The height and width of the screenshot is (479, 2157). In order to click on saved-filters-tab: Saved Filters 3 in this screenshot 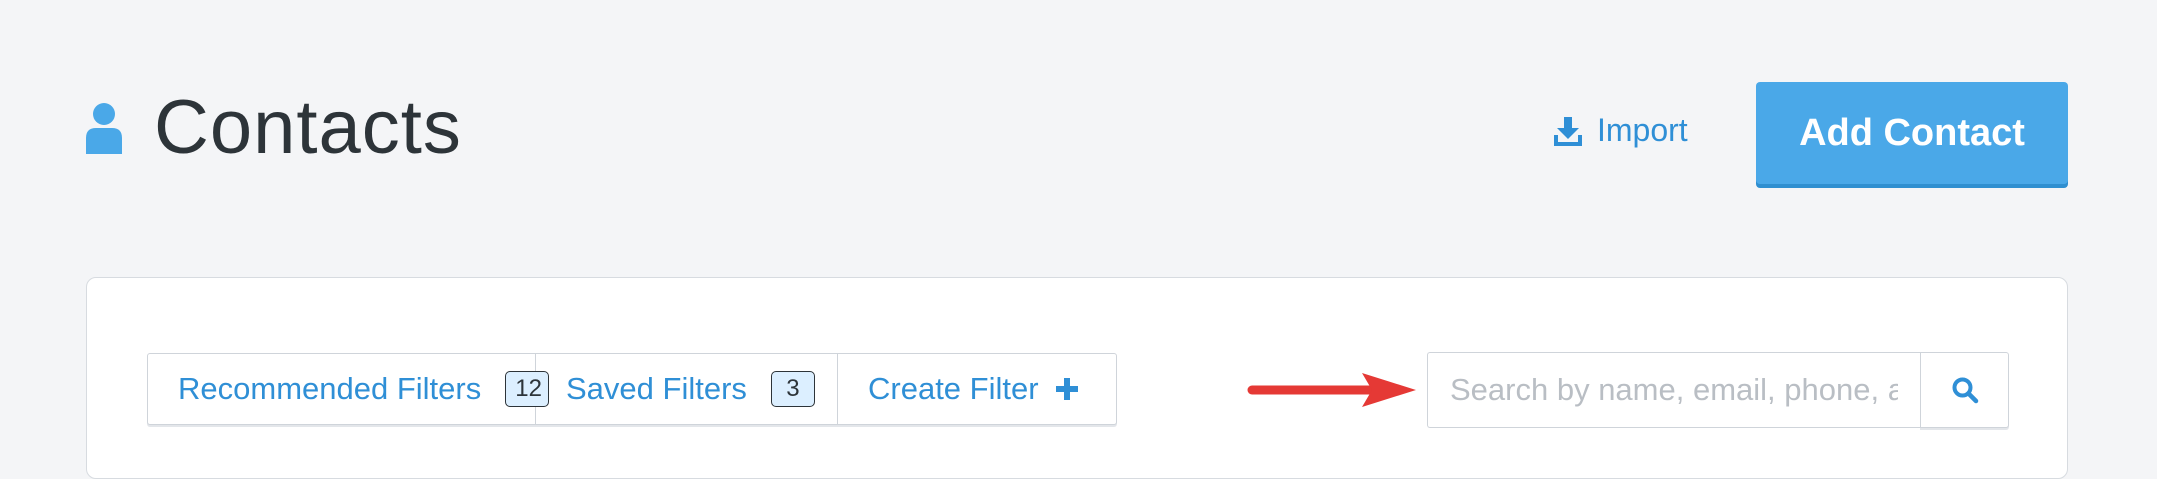, I will do `click(687, 389)`.